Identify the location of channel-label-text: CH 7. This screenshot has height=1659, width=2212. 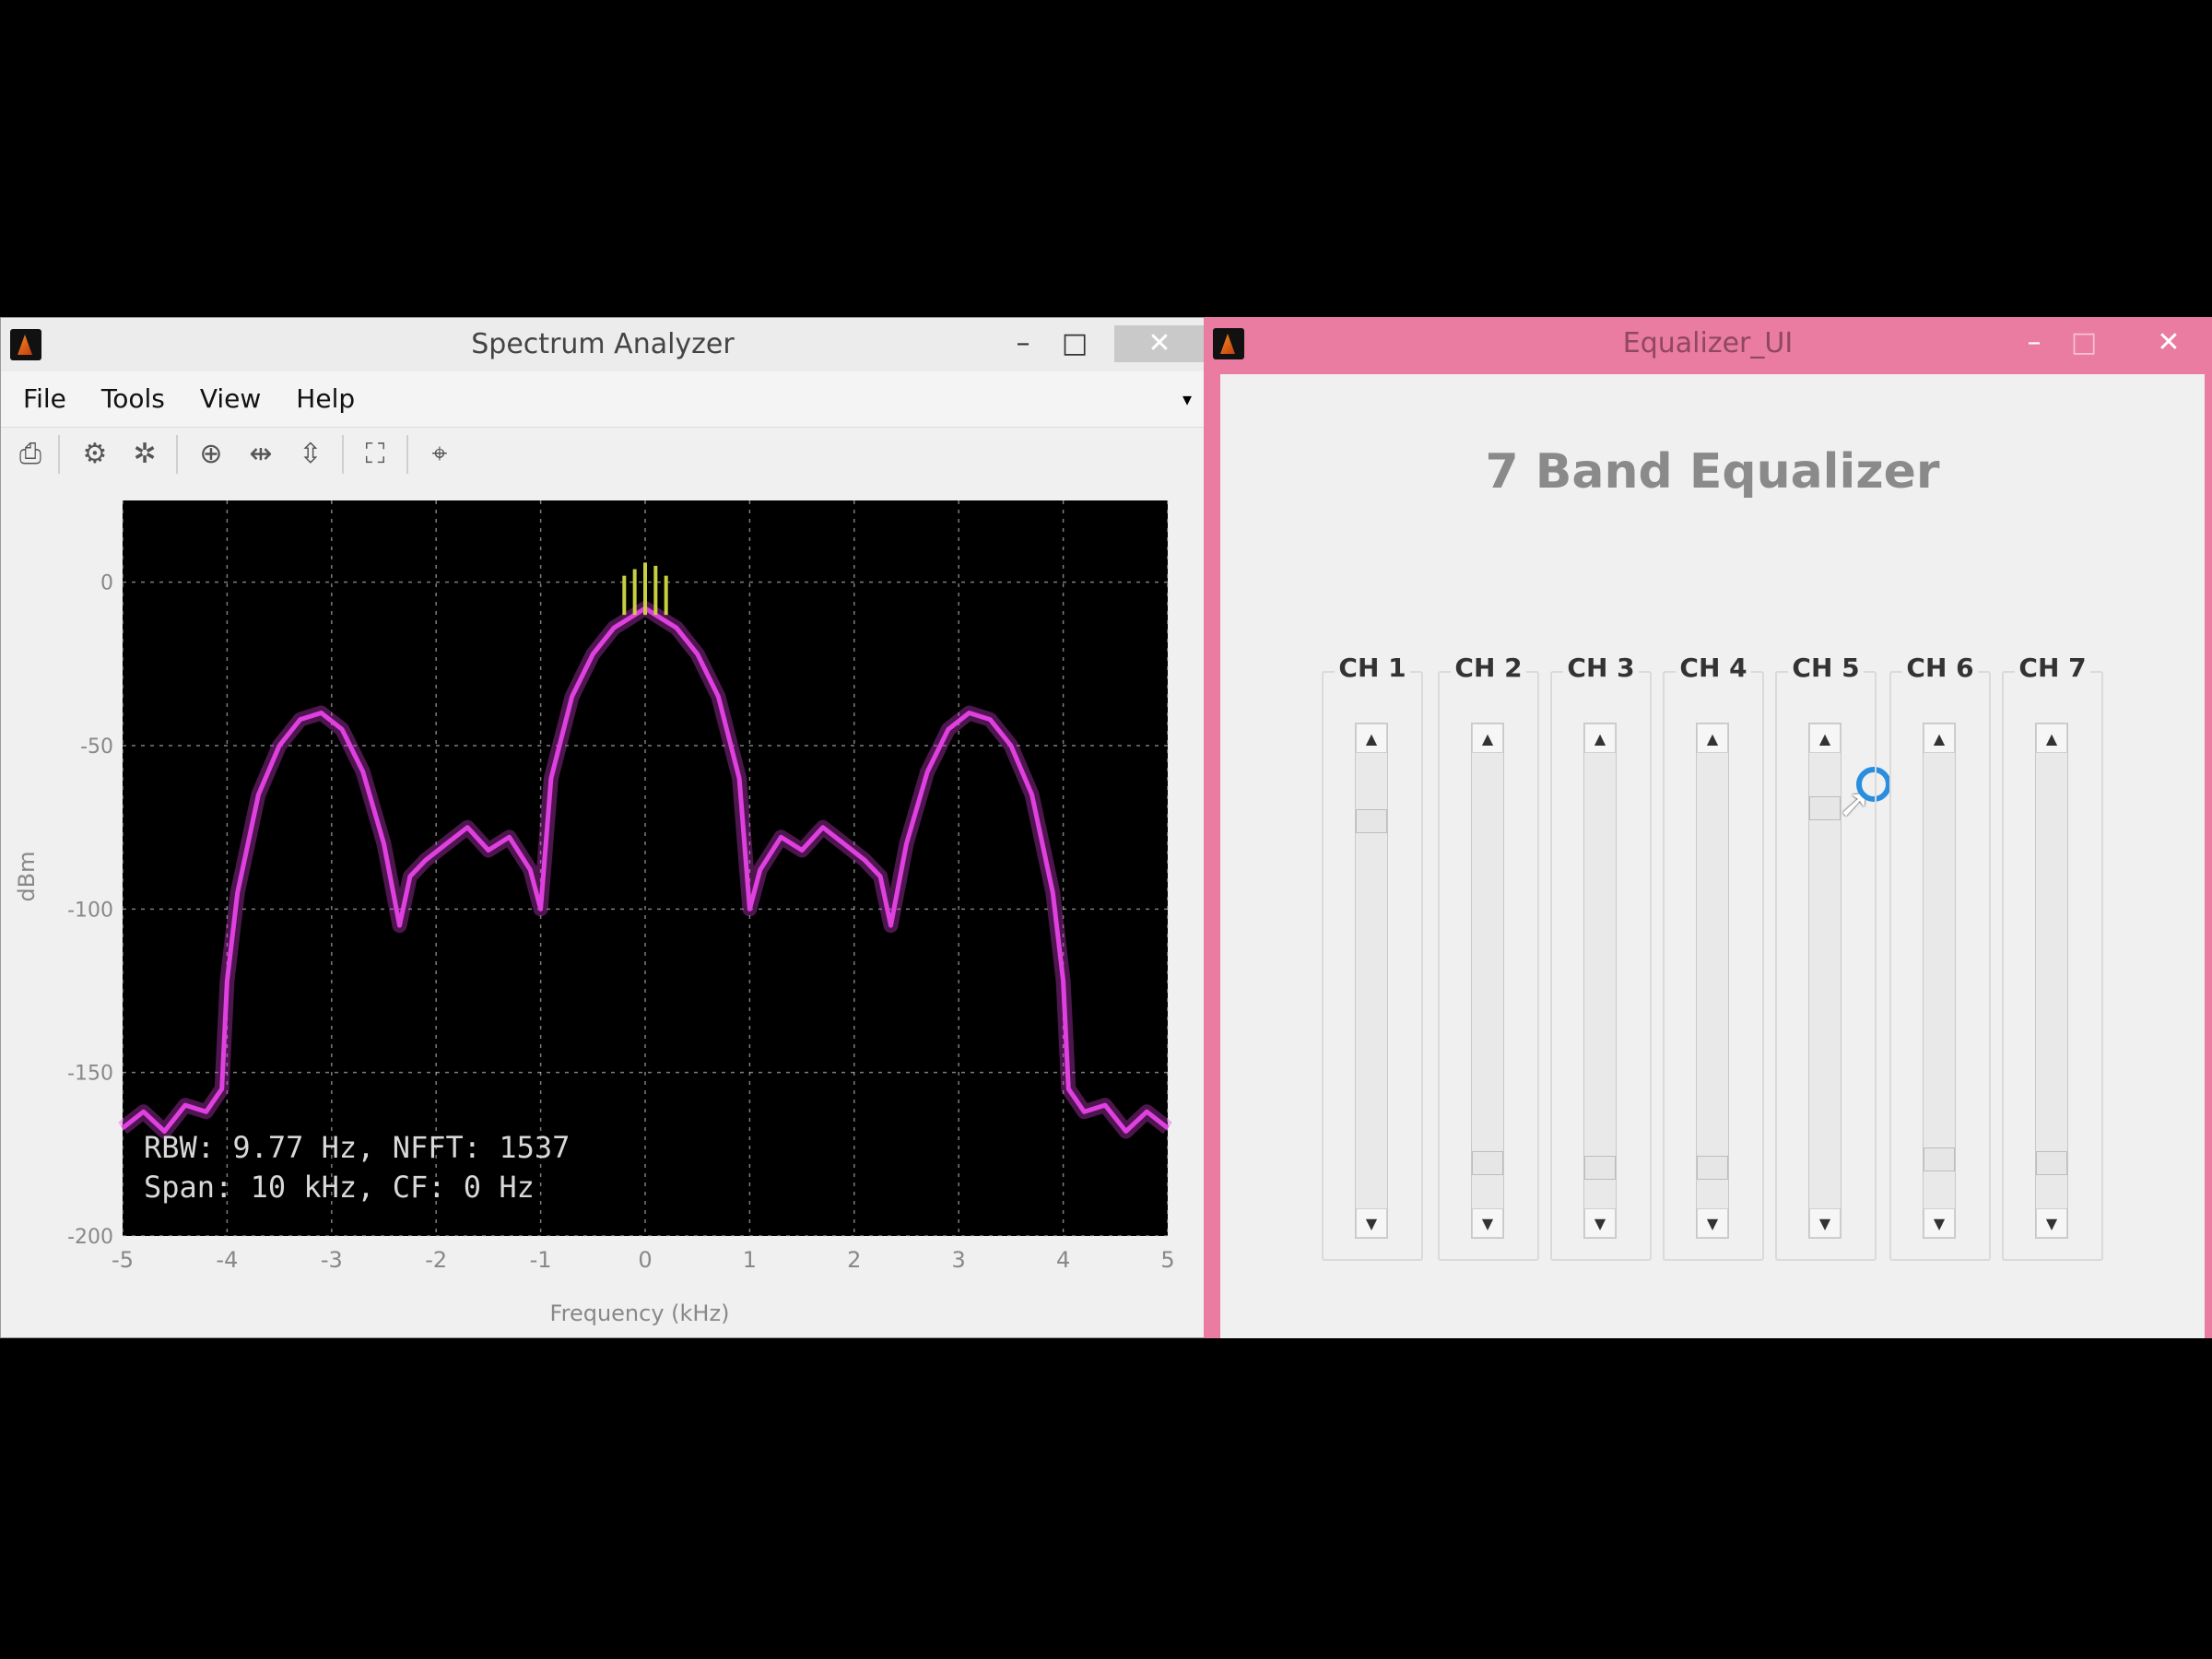
(2052, 668).